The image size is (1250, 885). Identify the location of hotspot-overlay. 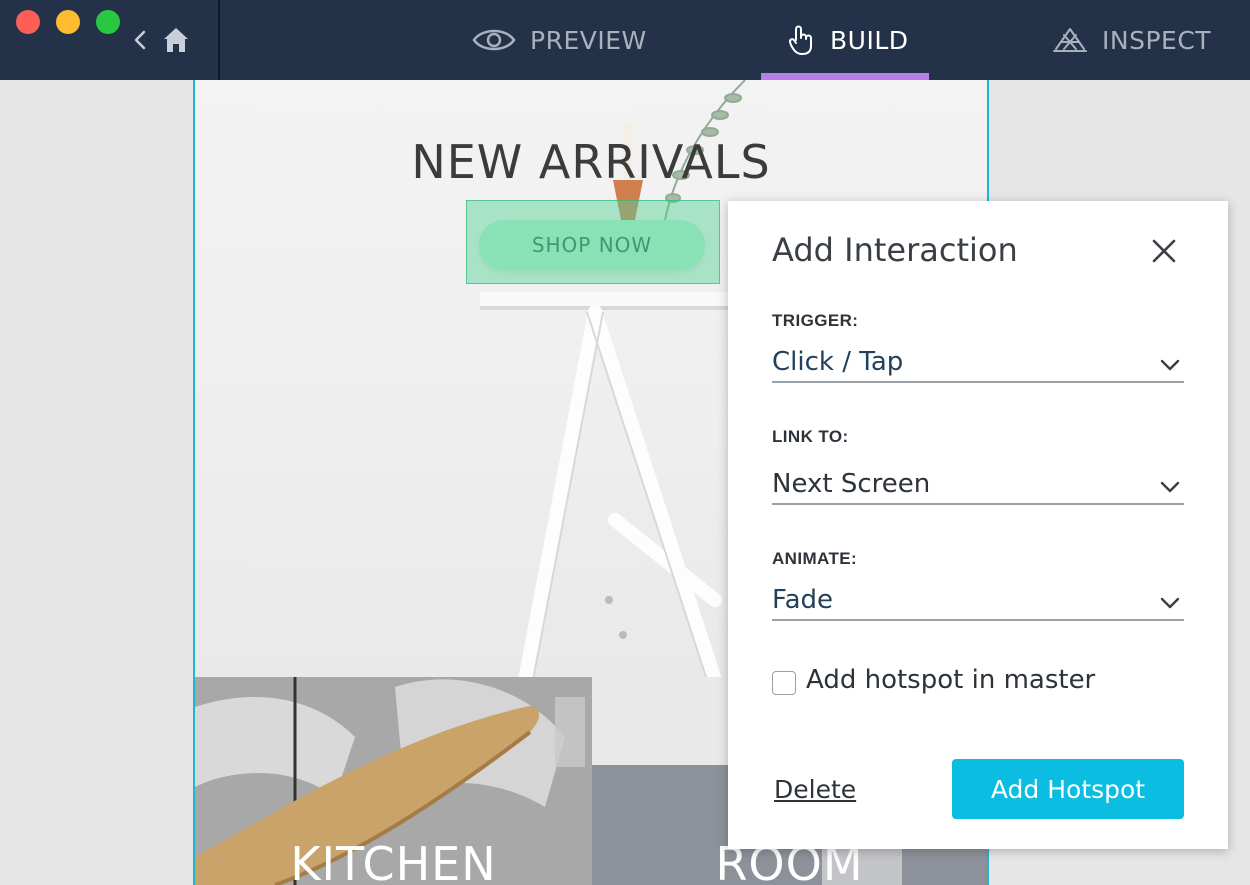
(593, 242).